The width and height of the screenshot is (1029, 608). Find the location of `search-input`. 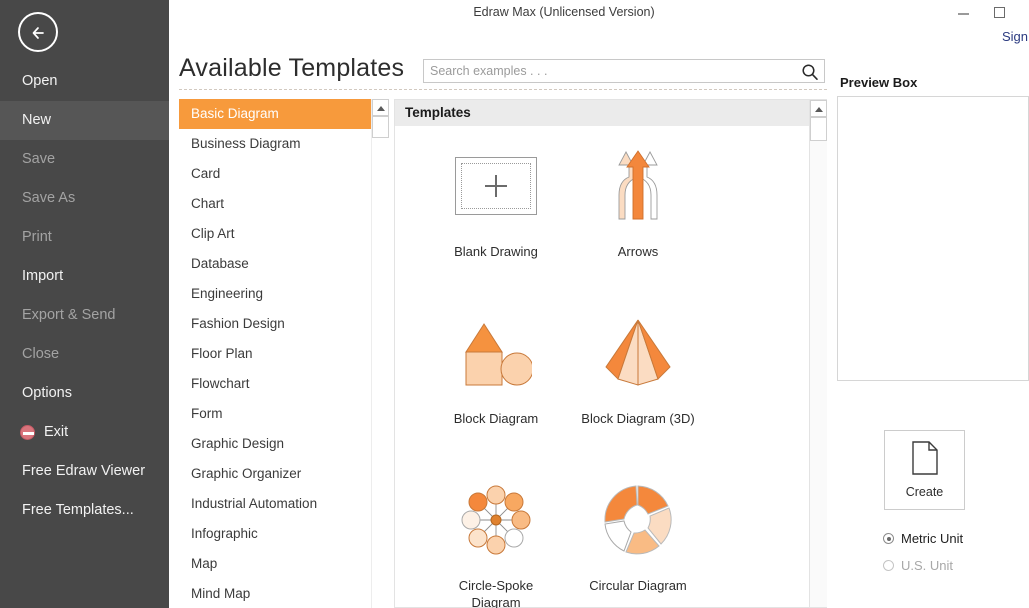

search-input is located at coordinates (609, 71).